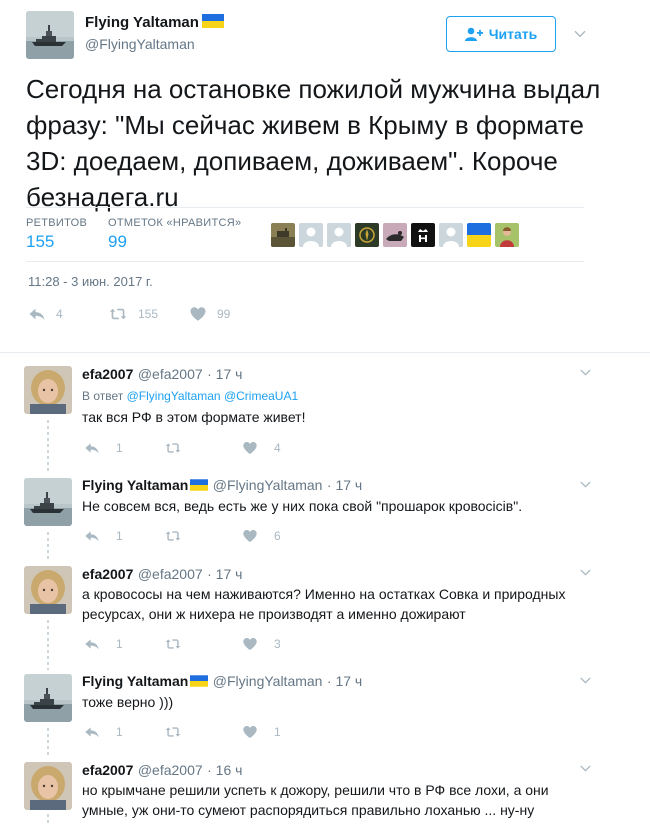 The width and height of the screenshot is (650, 826). Describe the element at coordinates (473, 34) in the screenshot. I see `add-user-icon` at that location.